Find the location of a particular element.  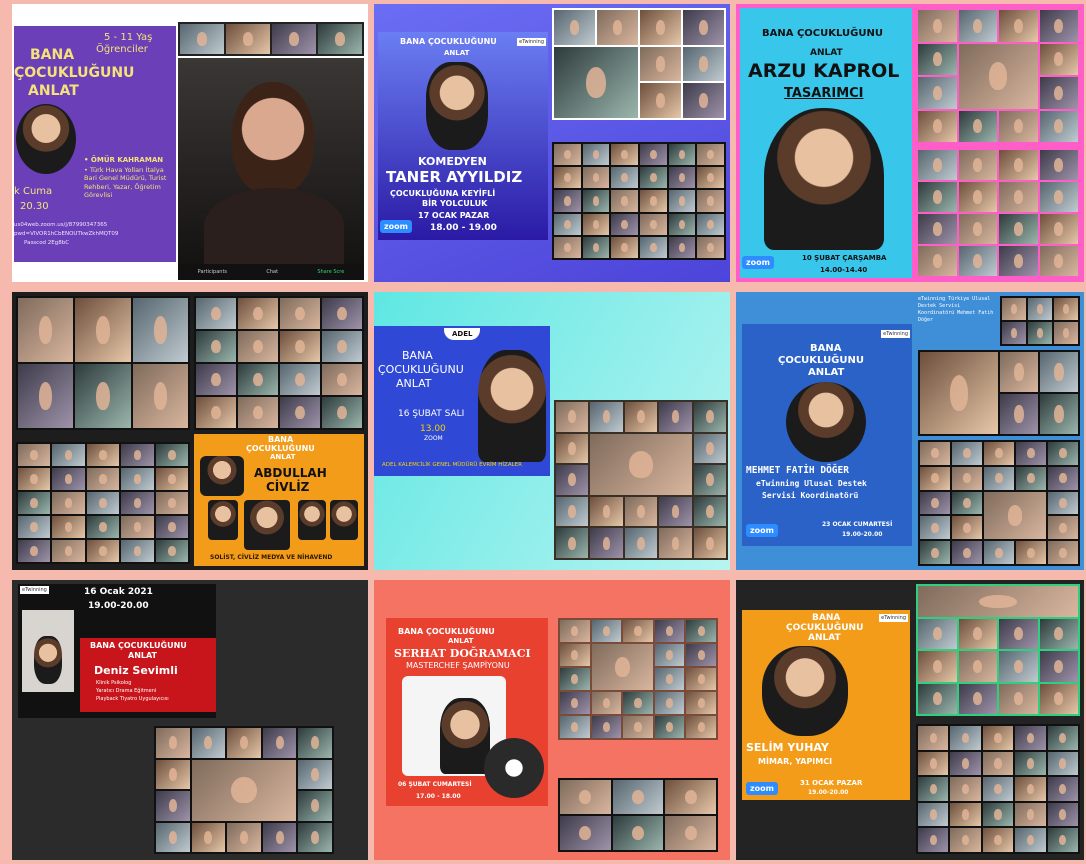

guest-name: • ÖMÜR KAHRAMAN is located at coordinates (124, 160).